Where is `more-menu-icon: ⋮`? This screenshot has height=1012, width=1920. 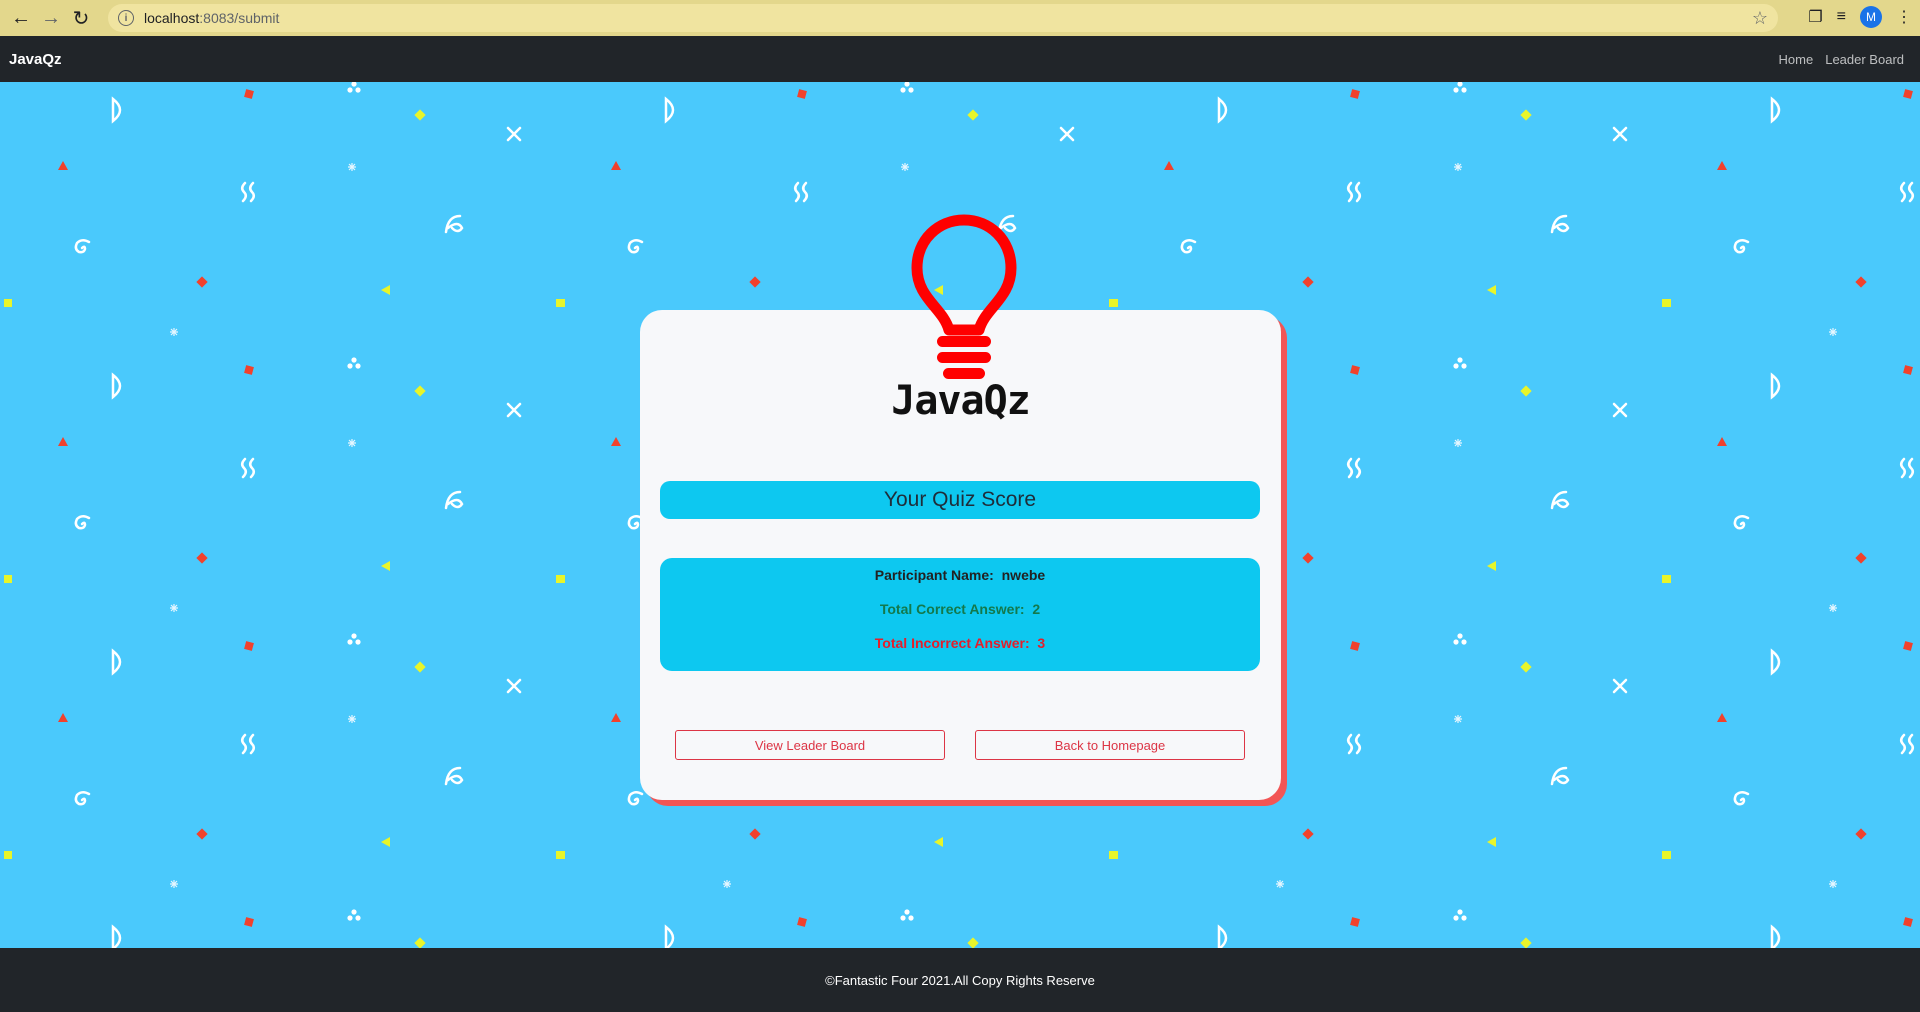 more-menu-icon: ⋮ is located at coordinates (1904, 17).